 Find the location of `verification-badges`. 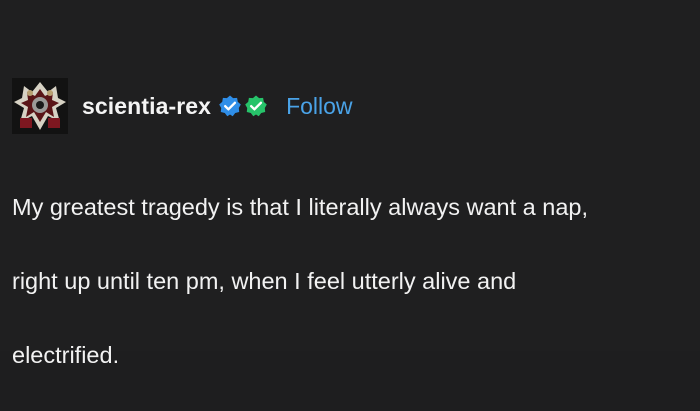

verification-badges is located at coordinates (244, 106).